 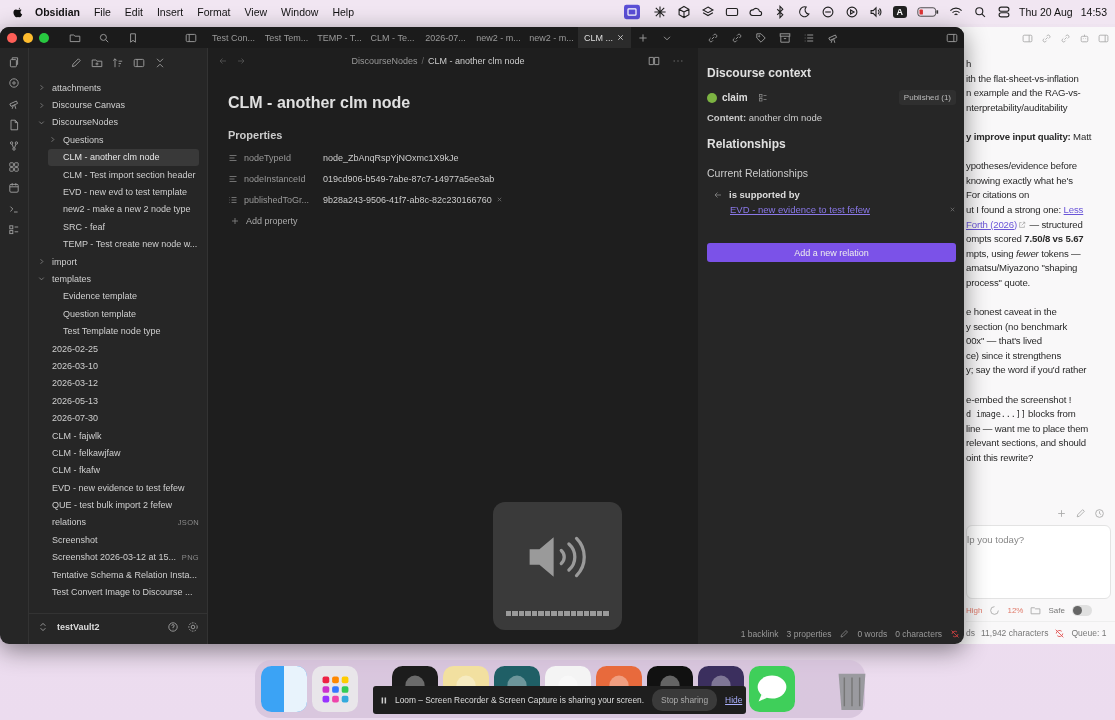 I want to click on relation-label: is supported by, so click(x=764, y=194).